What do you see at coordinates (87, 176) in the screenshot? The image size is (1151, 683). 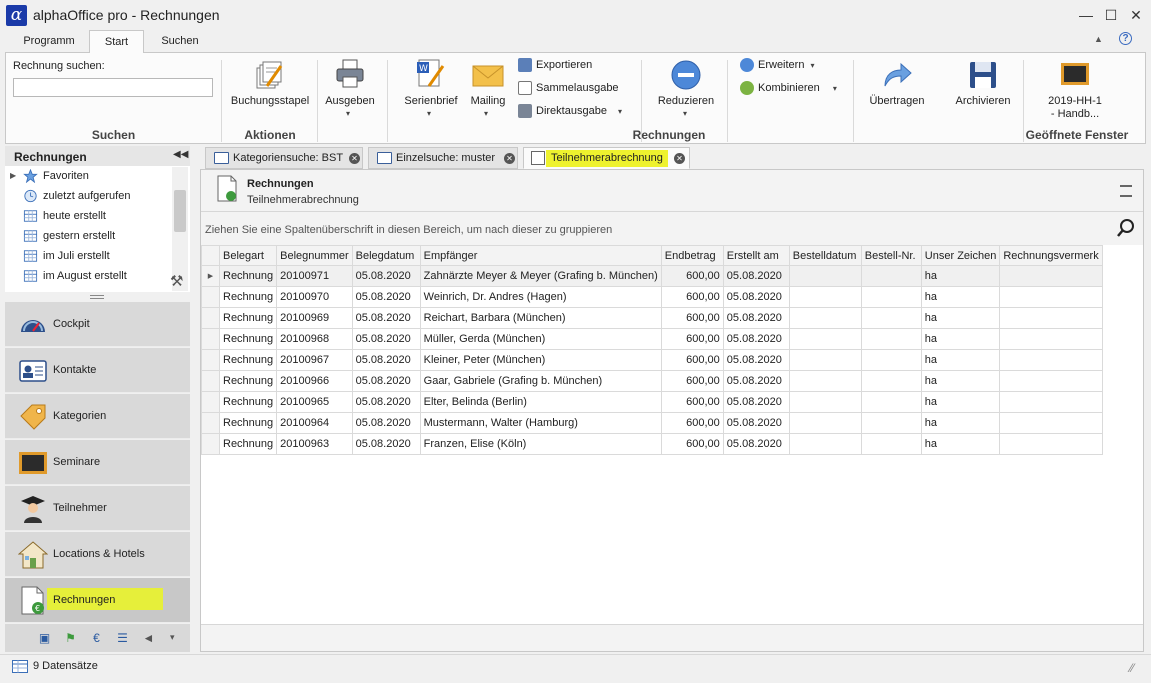 I see `tree-item-favoriten: ▶ Favoriten` at bounding box center [87, 176].